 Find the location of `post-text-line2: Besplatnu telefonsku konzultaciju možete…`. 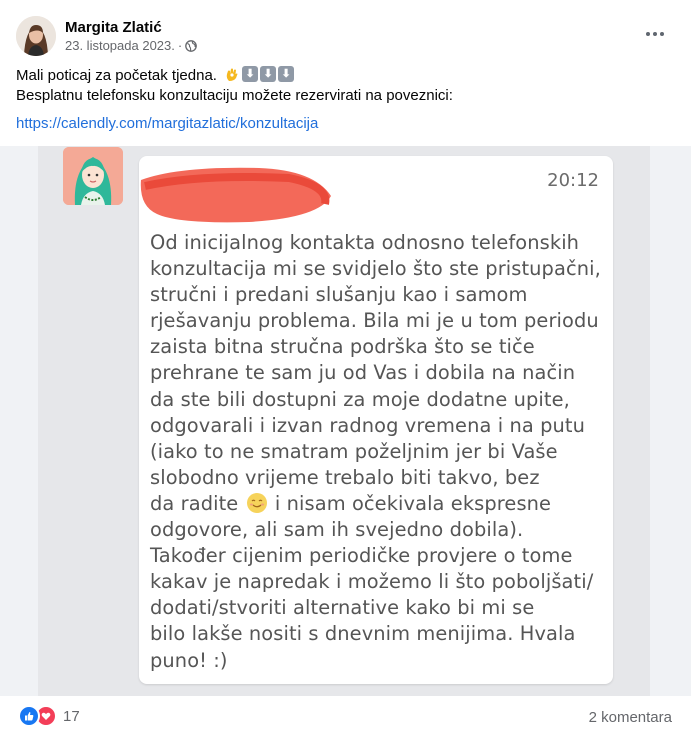

post-text-line2: Besplatnu telefonsku konzultaciju možete… is located at coordinates (234, 95).